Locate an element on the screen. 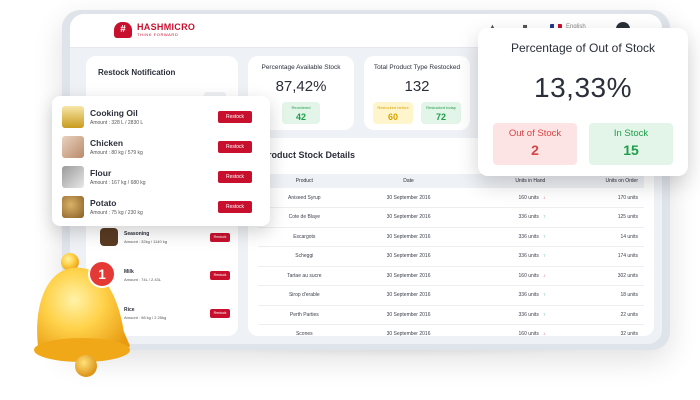 This screenshot has width=700, height=400. in-stock-box: In Stock 15 is located at coordinates (631, 144).